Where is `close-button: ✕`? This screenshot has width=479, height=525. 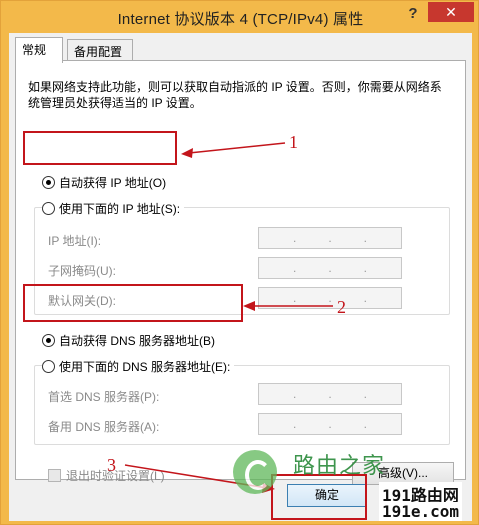 close-button: ✕ is located at coordinates (451, 12).